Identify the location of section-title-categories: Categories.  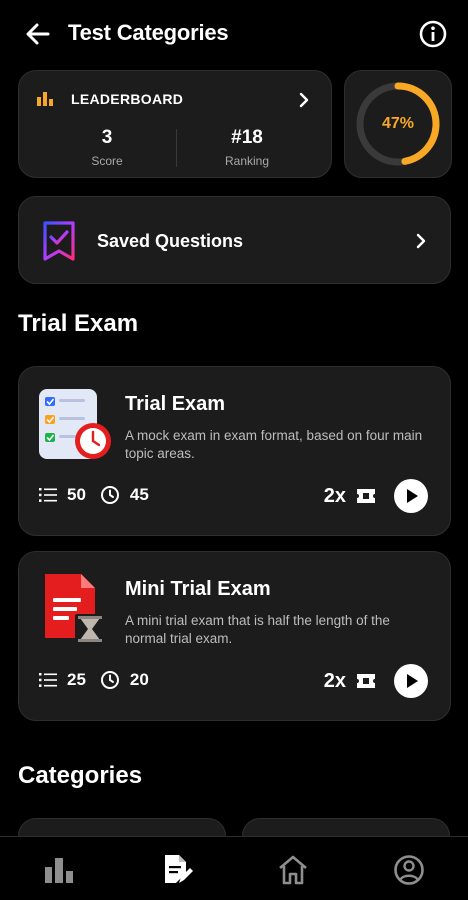
(80, 775).